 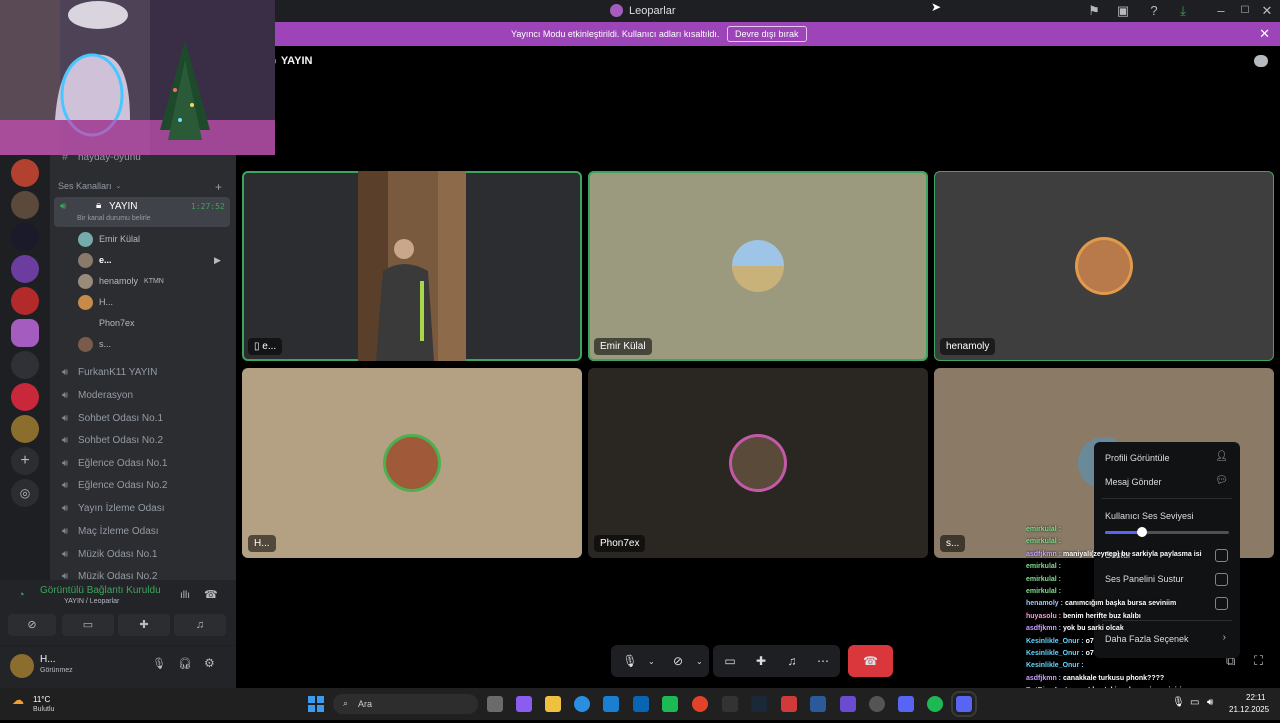 I want to click on camera-off-button: ⊘, so click(x=32, y=625).